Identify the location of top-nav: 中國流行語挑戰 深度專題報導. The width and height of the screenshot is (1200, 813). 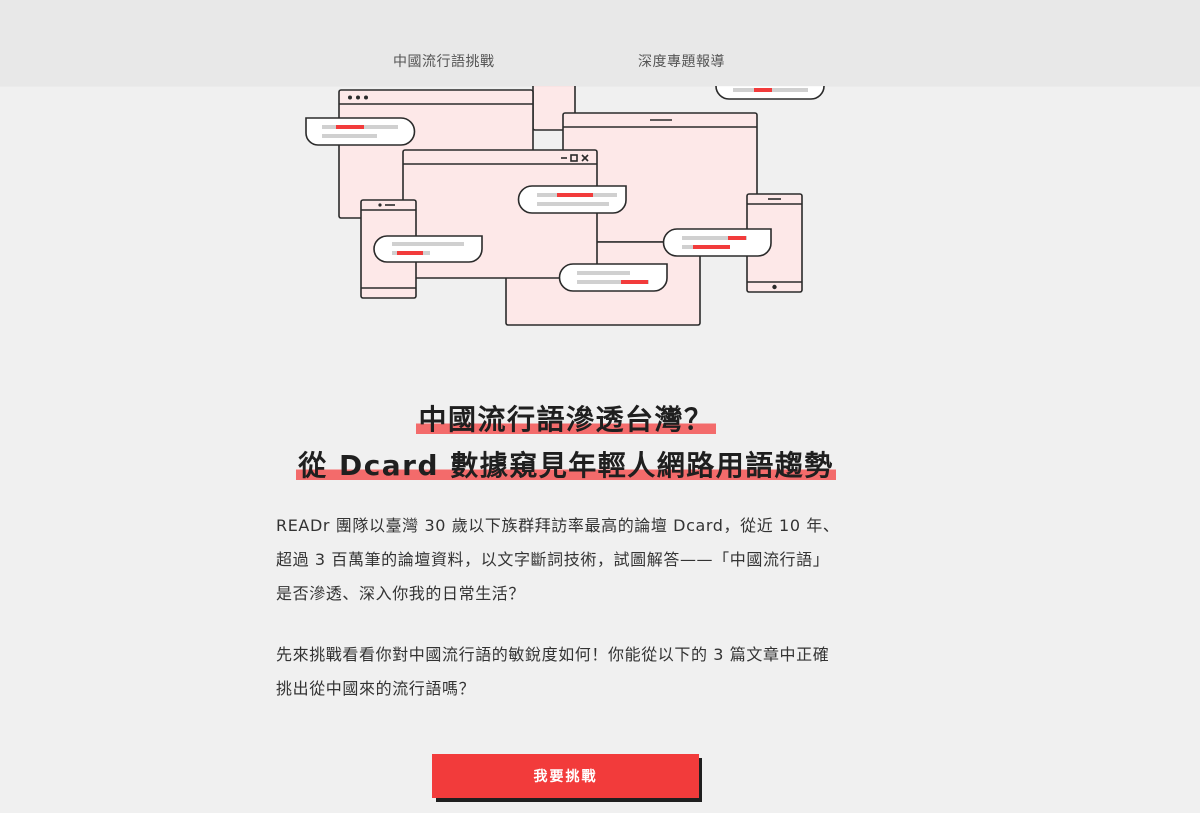
(600, 43).